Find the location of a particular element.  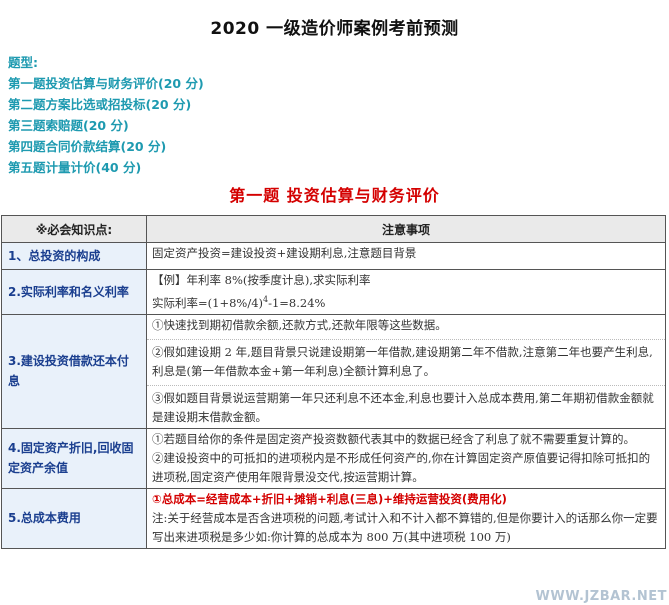

header-knowledge: ※必会知识点: is located at coordinates (74, 229).